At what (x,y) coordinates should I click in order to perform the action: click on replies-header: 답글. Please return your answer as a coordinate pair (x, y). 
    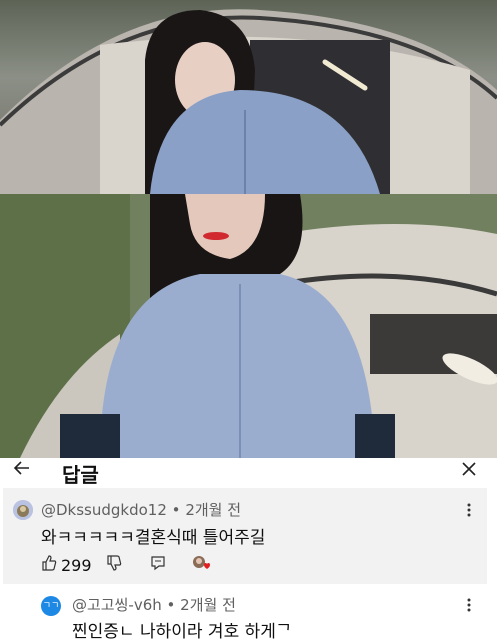
    Looking at the image, I should click on (248, 473).